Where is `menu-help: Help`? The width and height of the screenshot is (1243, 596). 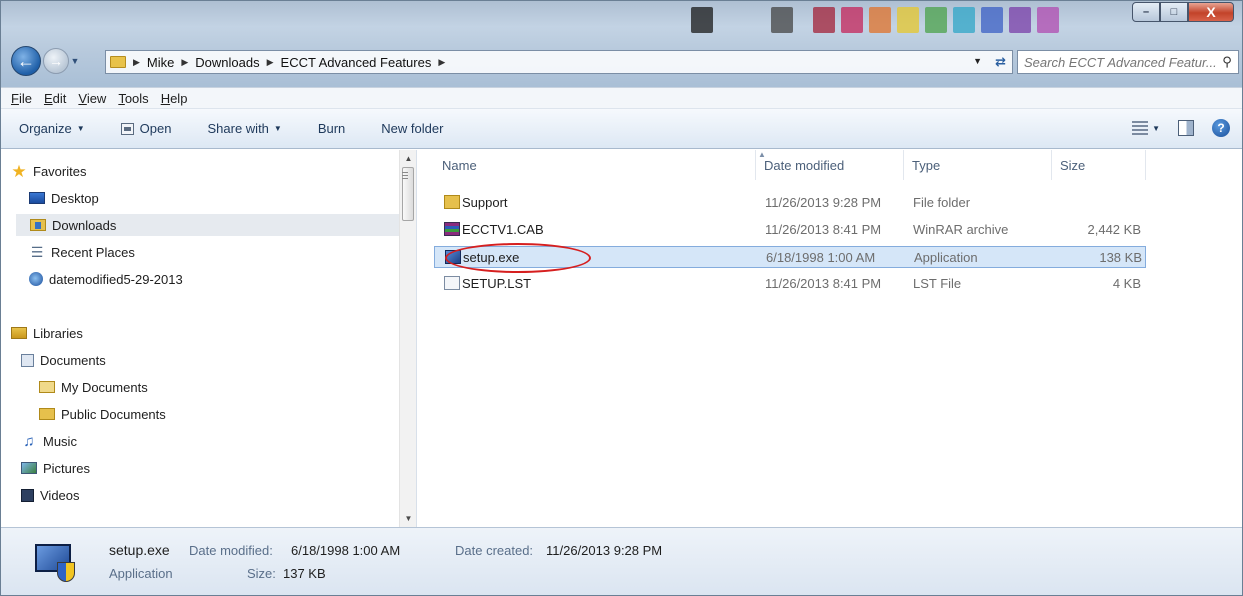 menu-help: Help is located at coordinates (174, 98).